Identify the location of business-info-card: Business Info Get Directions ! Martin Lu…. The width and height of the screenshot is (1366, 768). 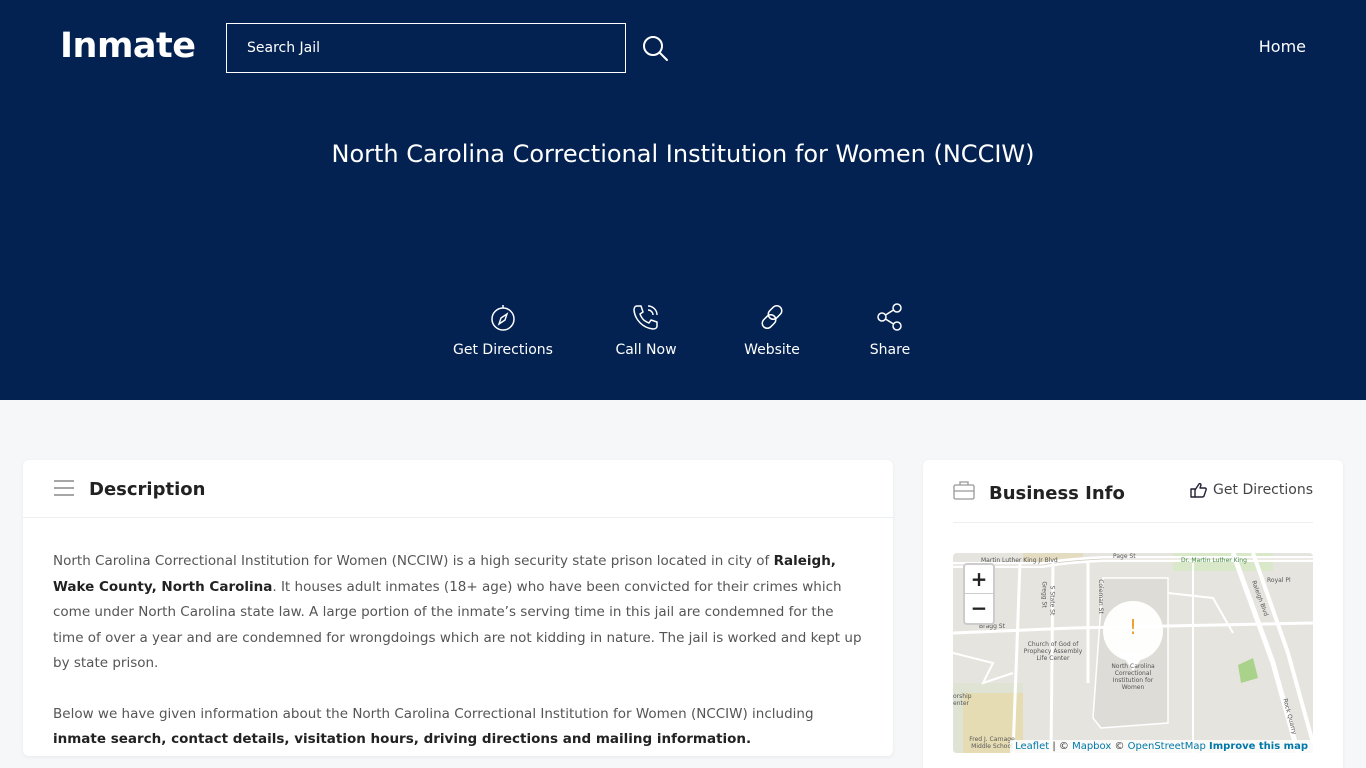
(1133, 614).